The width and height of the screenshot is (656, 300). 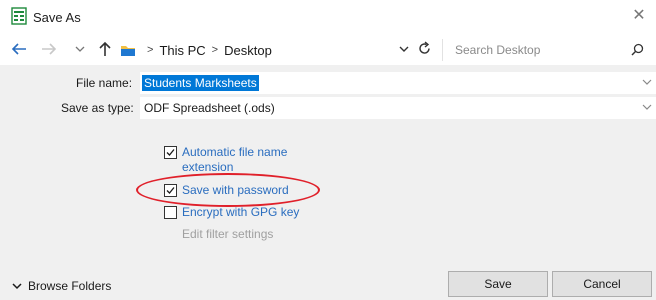 What do you see at coordinates (424, 48) in the screenshot?
I see `refresh-icon` at bounding box center [424, 48].